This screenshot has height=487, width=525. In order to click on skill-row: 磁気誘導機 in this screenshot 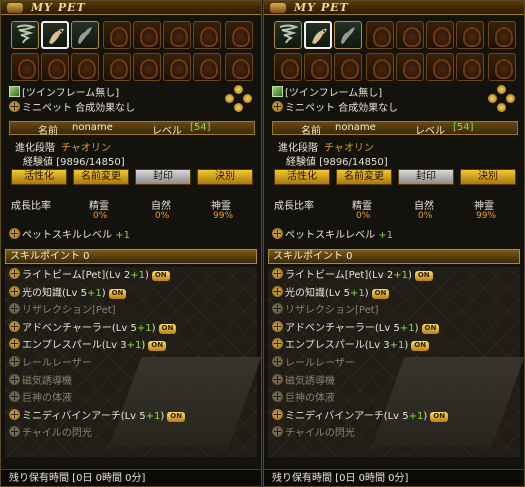, I will do `click(395, 382)`.